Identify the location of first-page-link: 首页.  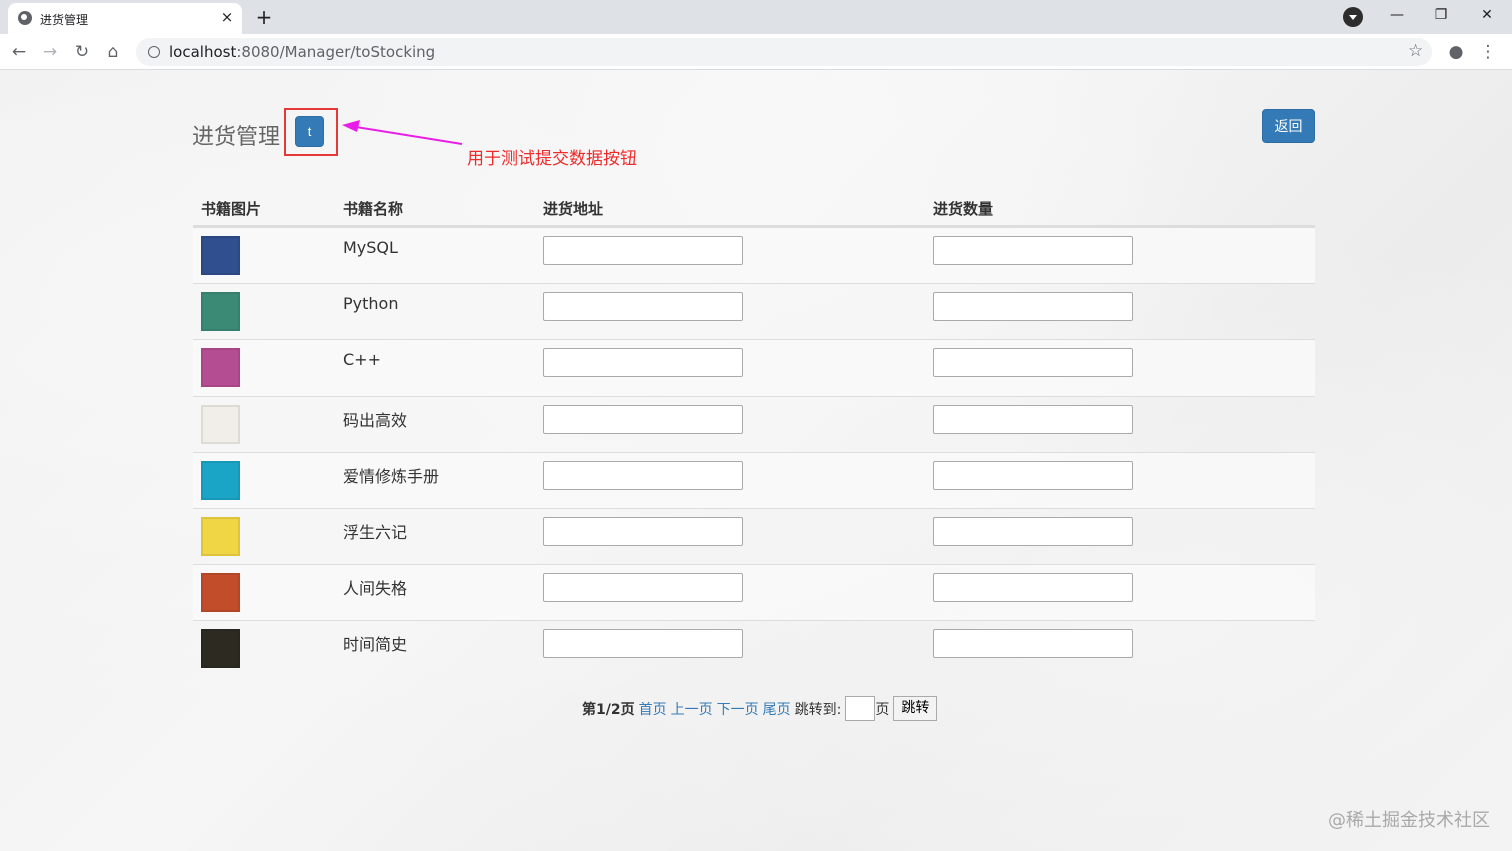
(653, 709).